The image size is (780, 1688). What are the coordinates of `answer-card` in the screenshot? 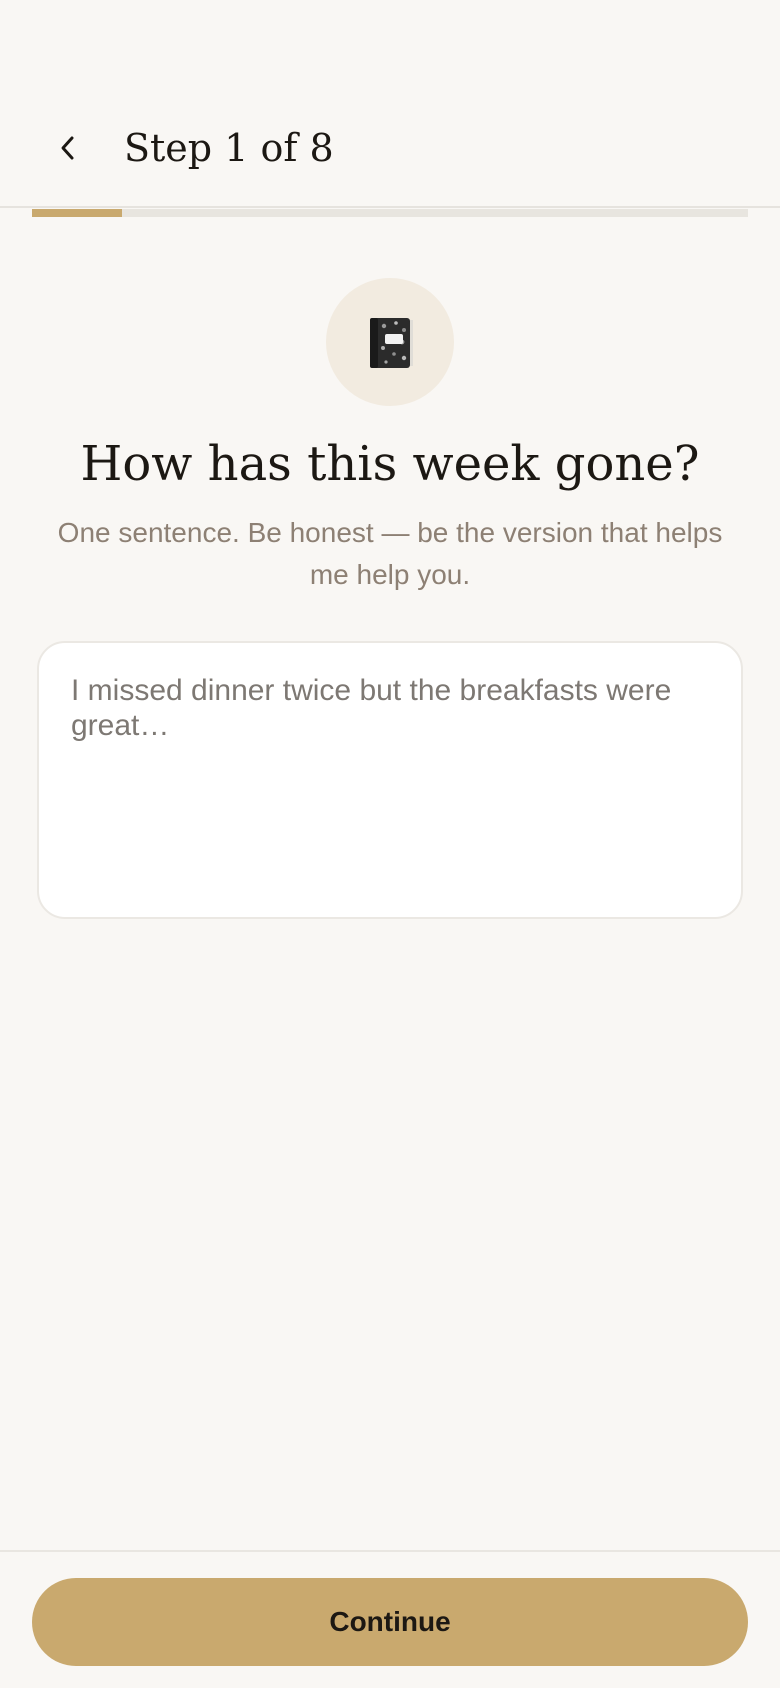 It's located at (390, 780).